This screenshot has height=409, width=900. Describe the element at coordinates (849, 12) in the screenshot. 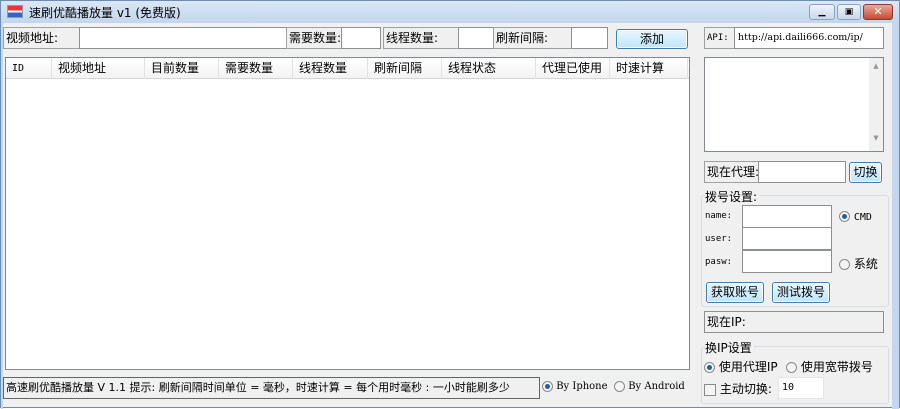

I see `maximize-button: ▣` at that location.